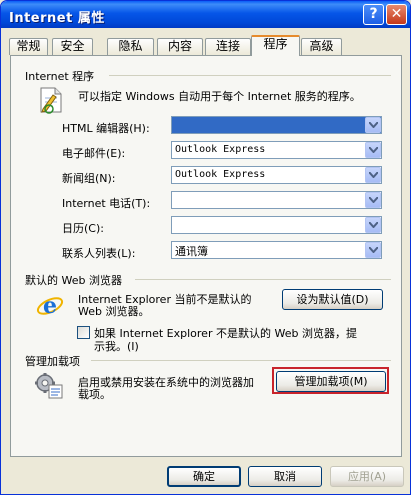 The image size is (411, 495). What do you see at coordinates (276, 250) in the screenshot?
I see `contacts-select: 通讯簿` at bounding box center [276, 250].